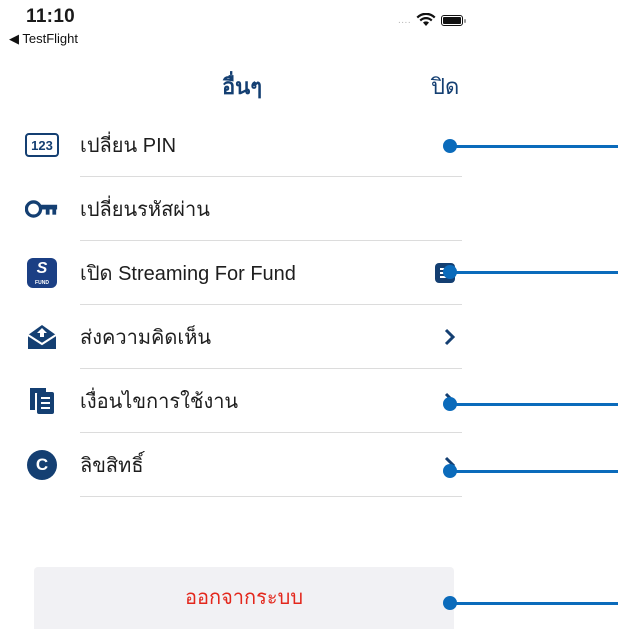 The image size is (618, 629). What do you see at coordinates (271, 496) in the screenshot?
I see `divider` at bounding box center [271, 496].